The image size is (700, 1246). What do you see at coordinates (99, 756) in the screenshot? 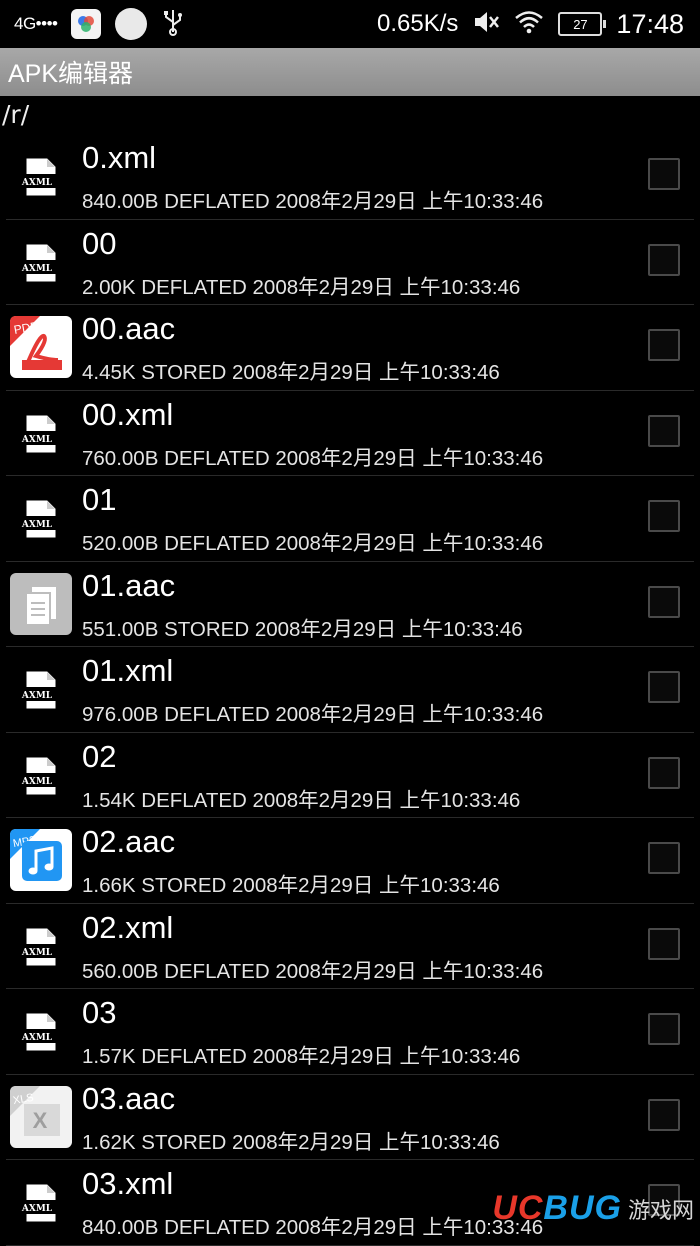
I see `file-name: 02` at bounding box center [99, 756].